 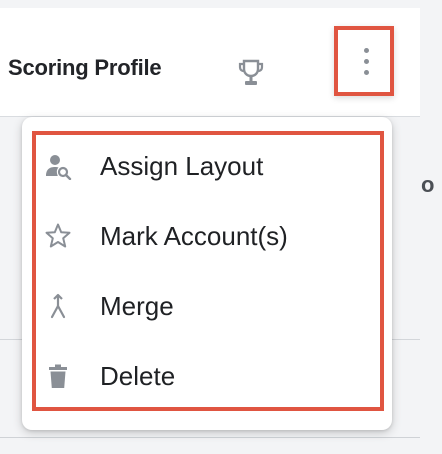 What do you see at coordinates (208, 306) in the screenshot?
I see `menu-item-merge: Merge` at bounding box center [208, 306].